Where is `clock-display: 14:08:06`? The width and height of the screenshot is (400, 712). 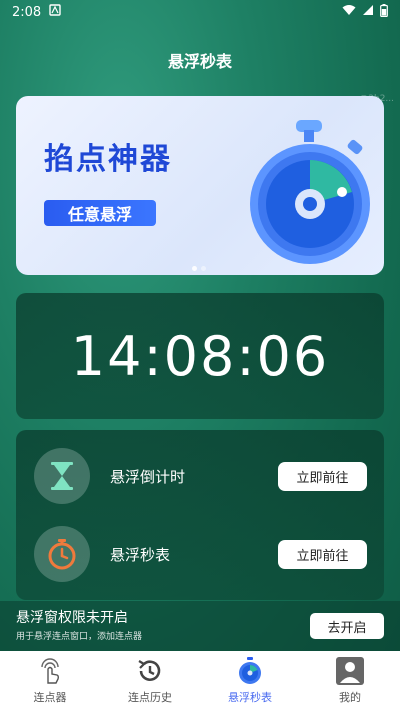
clock-display: 14:08:06 is located at coordinates (200, 356).